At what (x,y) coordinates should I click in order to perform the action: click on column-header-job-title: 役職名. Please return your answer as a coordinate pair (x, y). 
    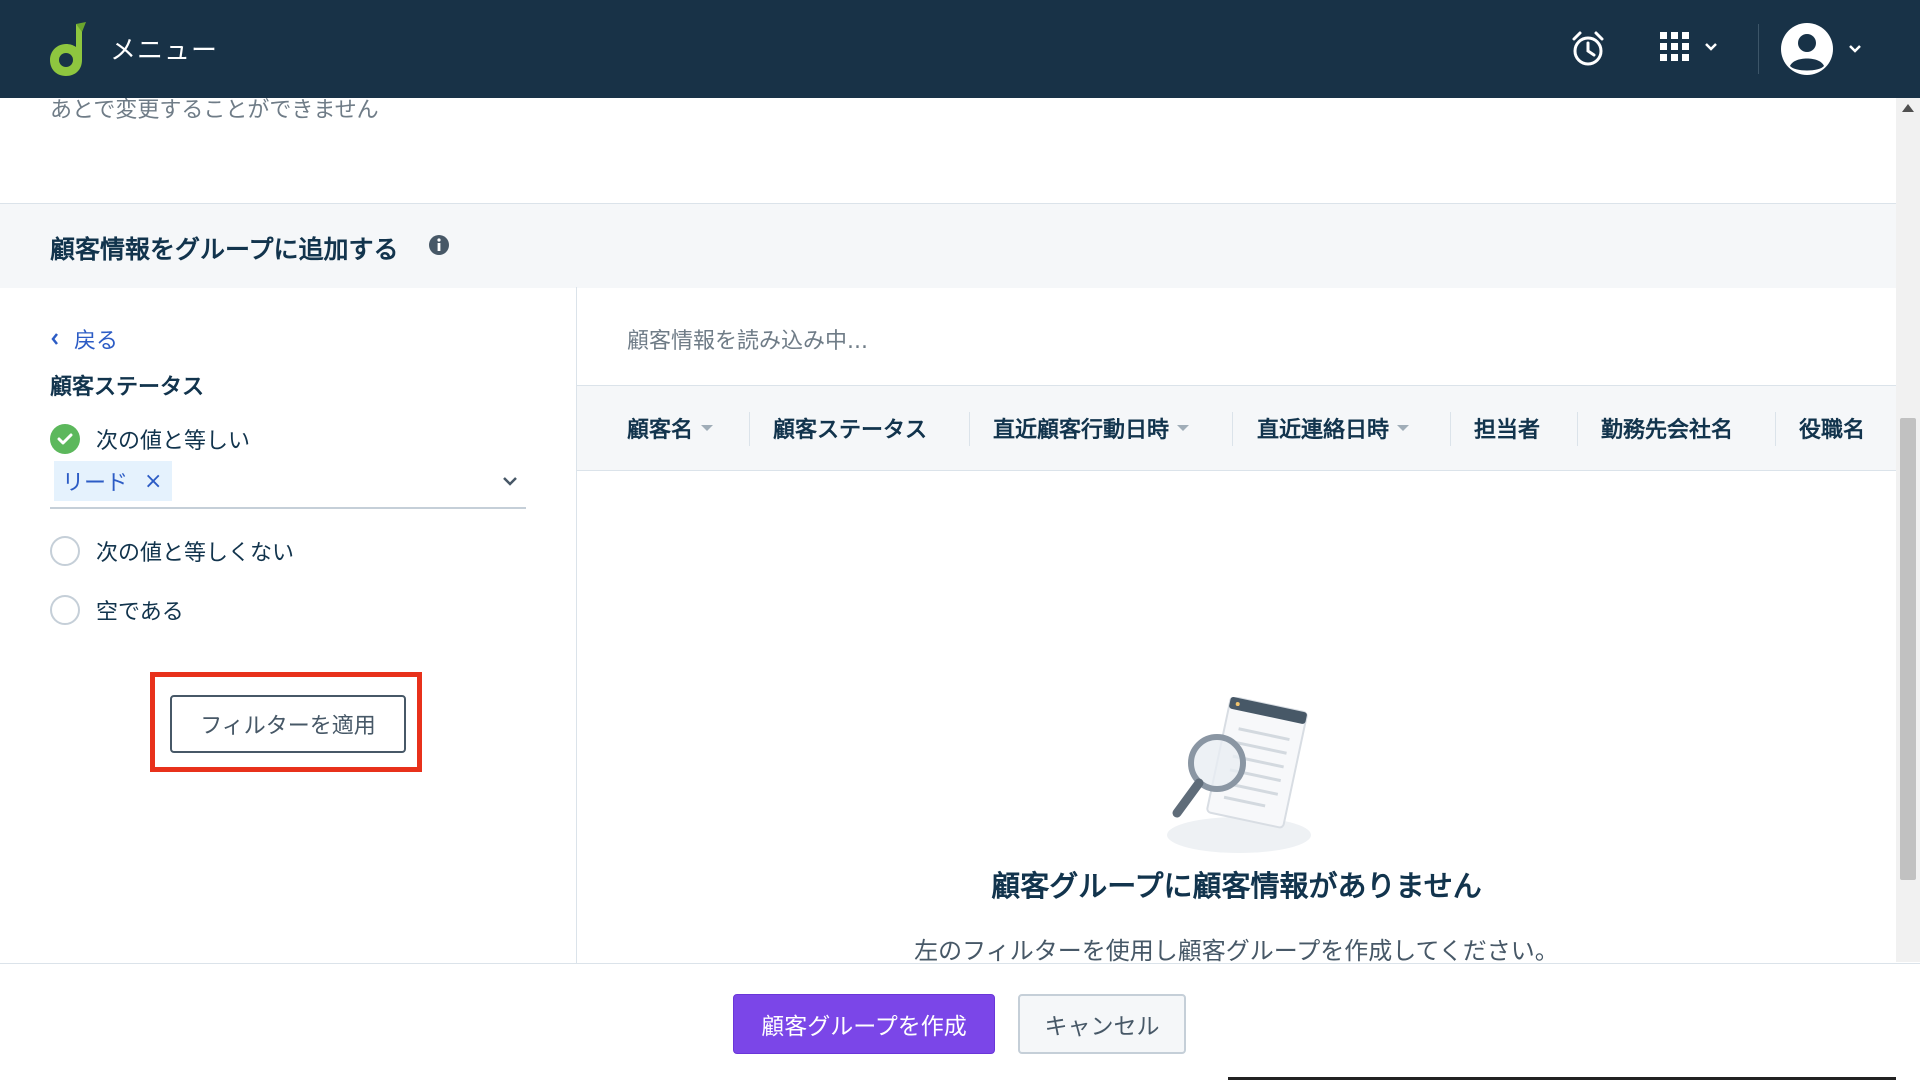
    Looking at the image, I should click on (1832, 428).